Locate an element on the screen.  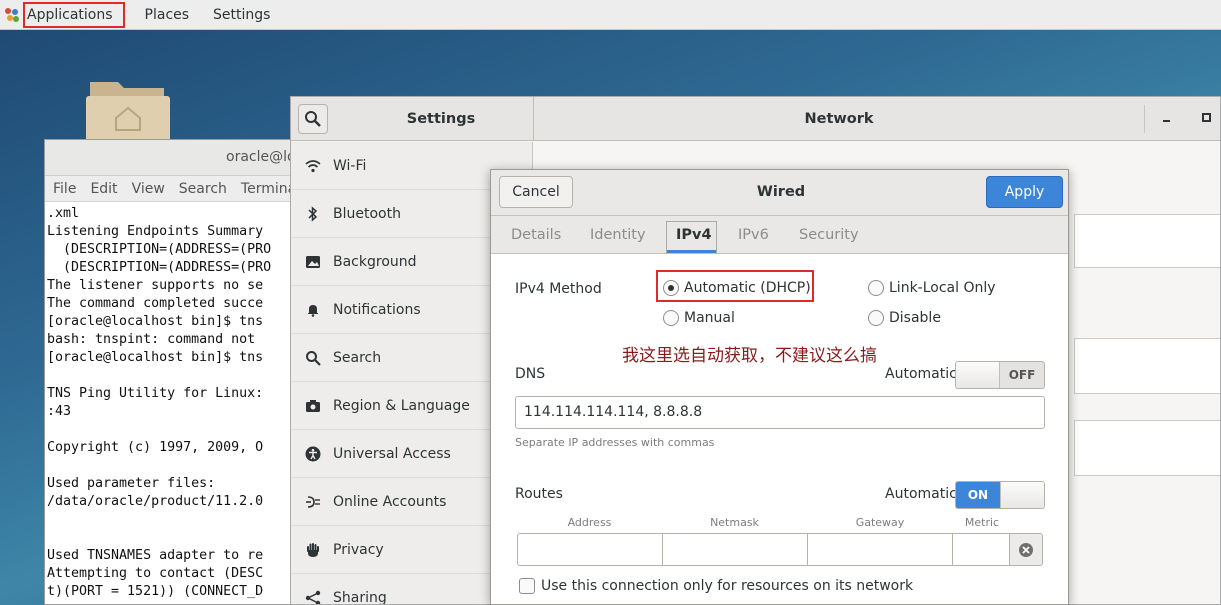
sidebar-item-label: Notifications is located at coordinates (377, 309).